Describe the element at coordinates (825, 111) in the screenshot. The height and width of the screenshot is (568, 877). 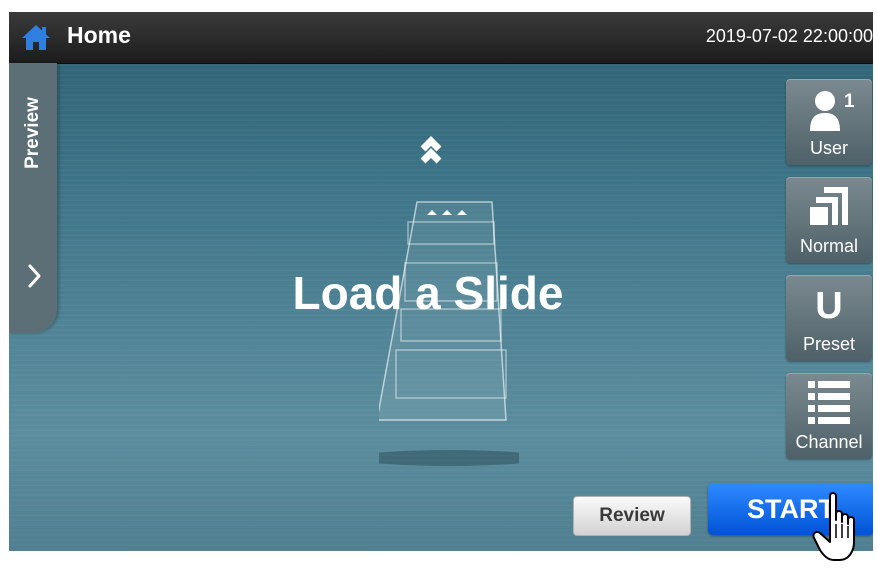
I see `user-icon` at that location.